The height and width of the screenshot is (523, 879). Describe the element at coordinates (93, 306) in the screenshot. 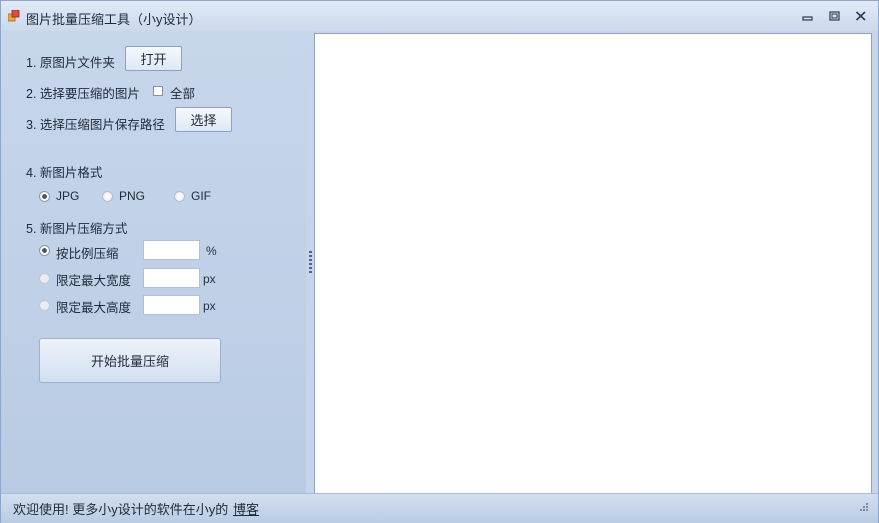

I see `method-max-height-label: 限定最大高度` at that location.